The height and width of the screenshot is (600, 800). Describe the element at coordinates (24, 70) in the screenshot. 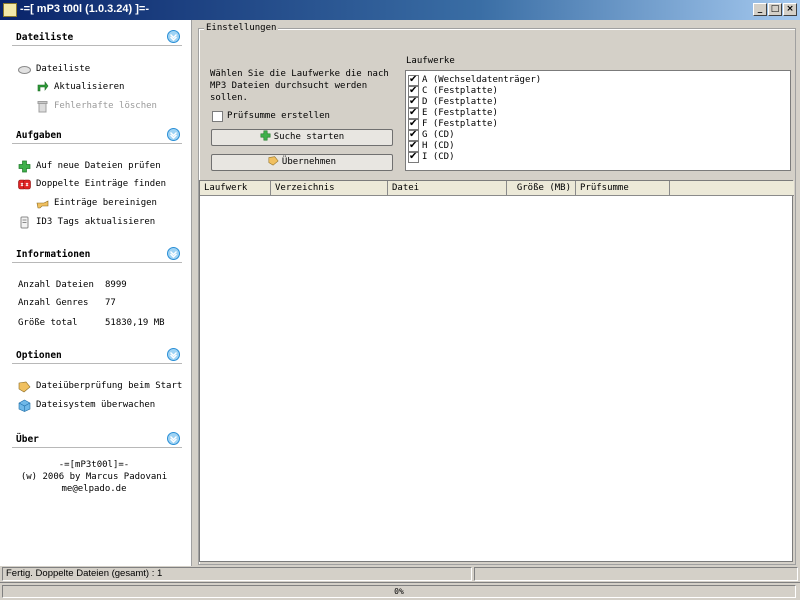

I see `disk-icon` at that location.